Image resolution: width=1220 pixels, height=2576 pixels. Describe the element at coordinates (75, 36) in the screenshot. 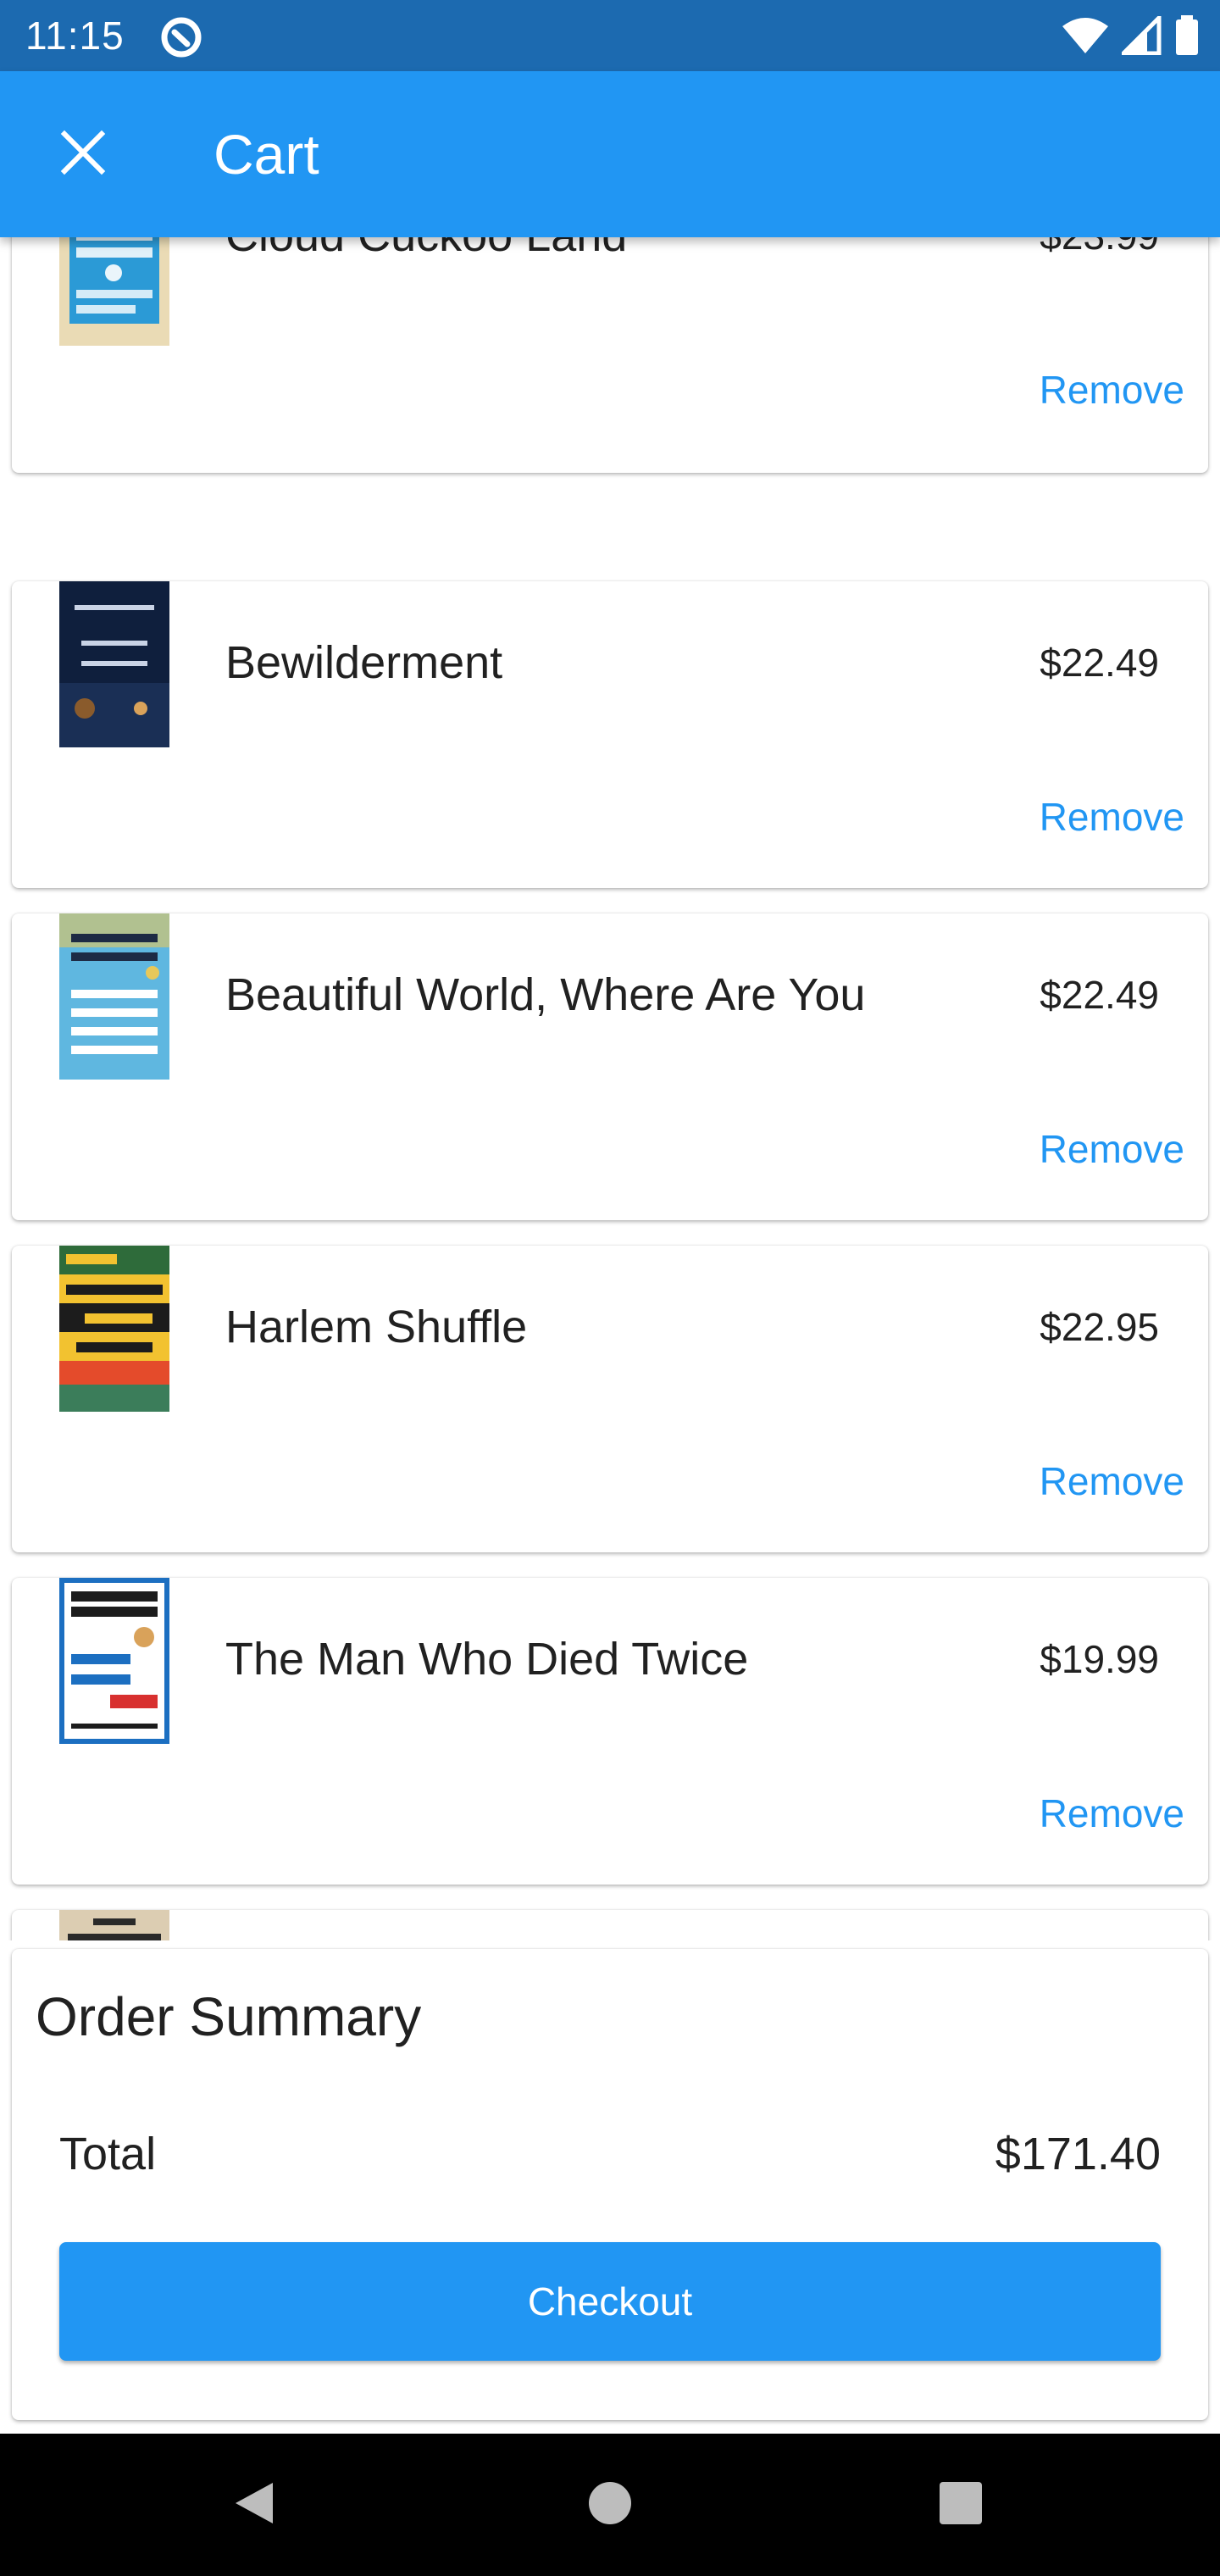

I see `status-time: 11:15` at that location.